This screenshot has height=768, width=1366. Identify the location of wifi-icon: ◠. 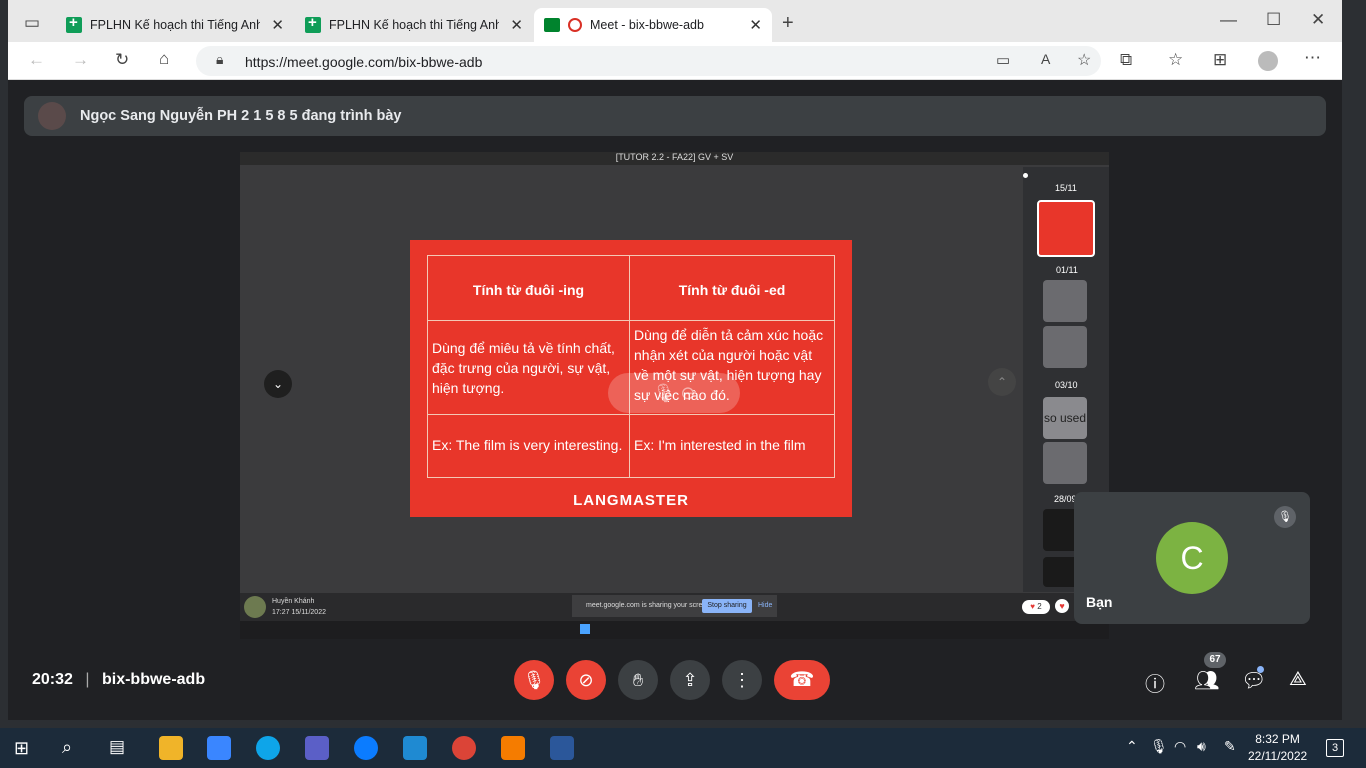
(1180, 746).